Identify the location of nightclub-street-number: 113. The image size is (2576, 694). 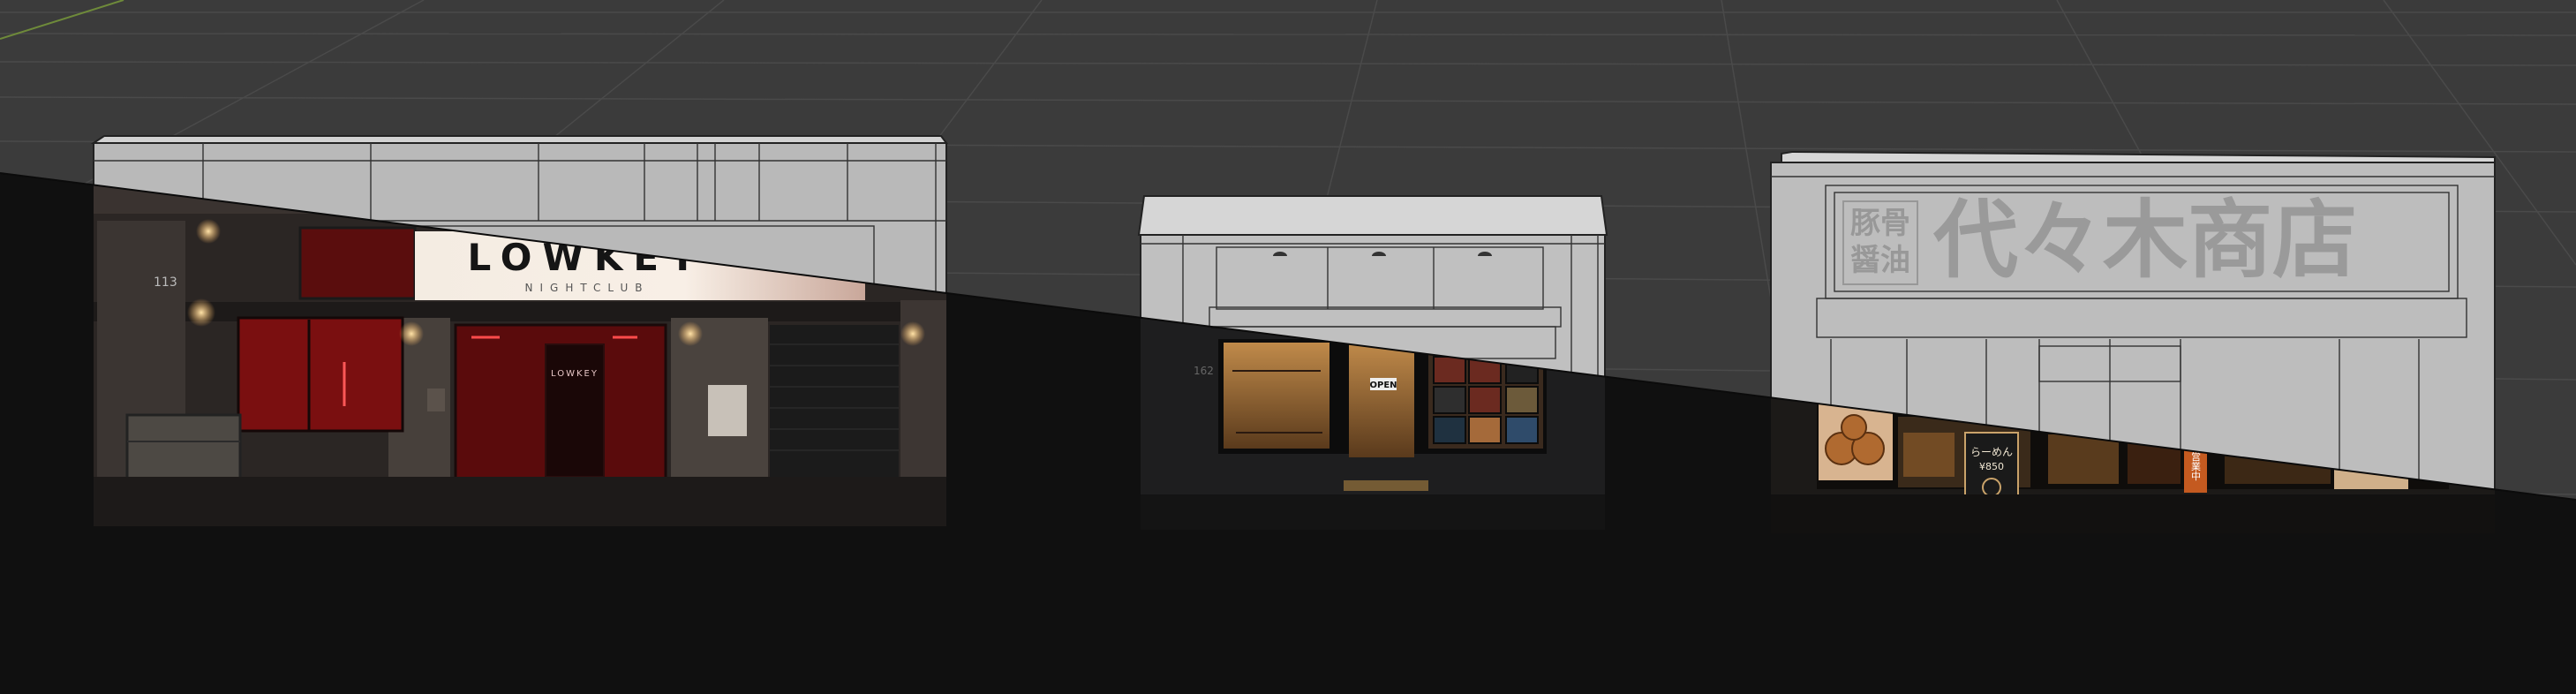
(166, 282).